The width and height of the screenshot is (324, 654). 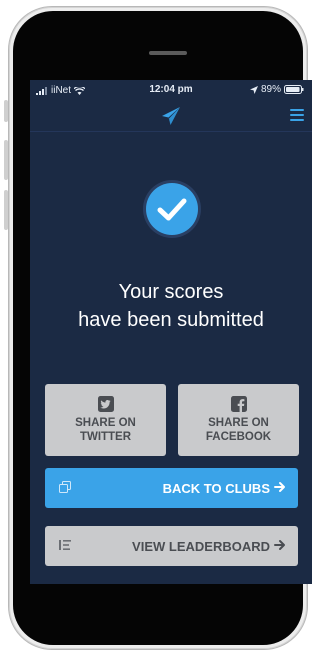 What do you see at coordinates (238, 404) in the screenshot?
I see `facebook-icon` at bounding box center [238, 404].